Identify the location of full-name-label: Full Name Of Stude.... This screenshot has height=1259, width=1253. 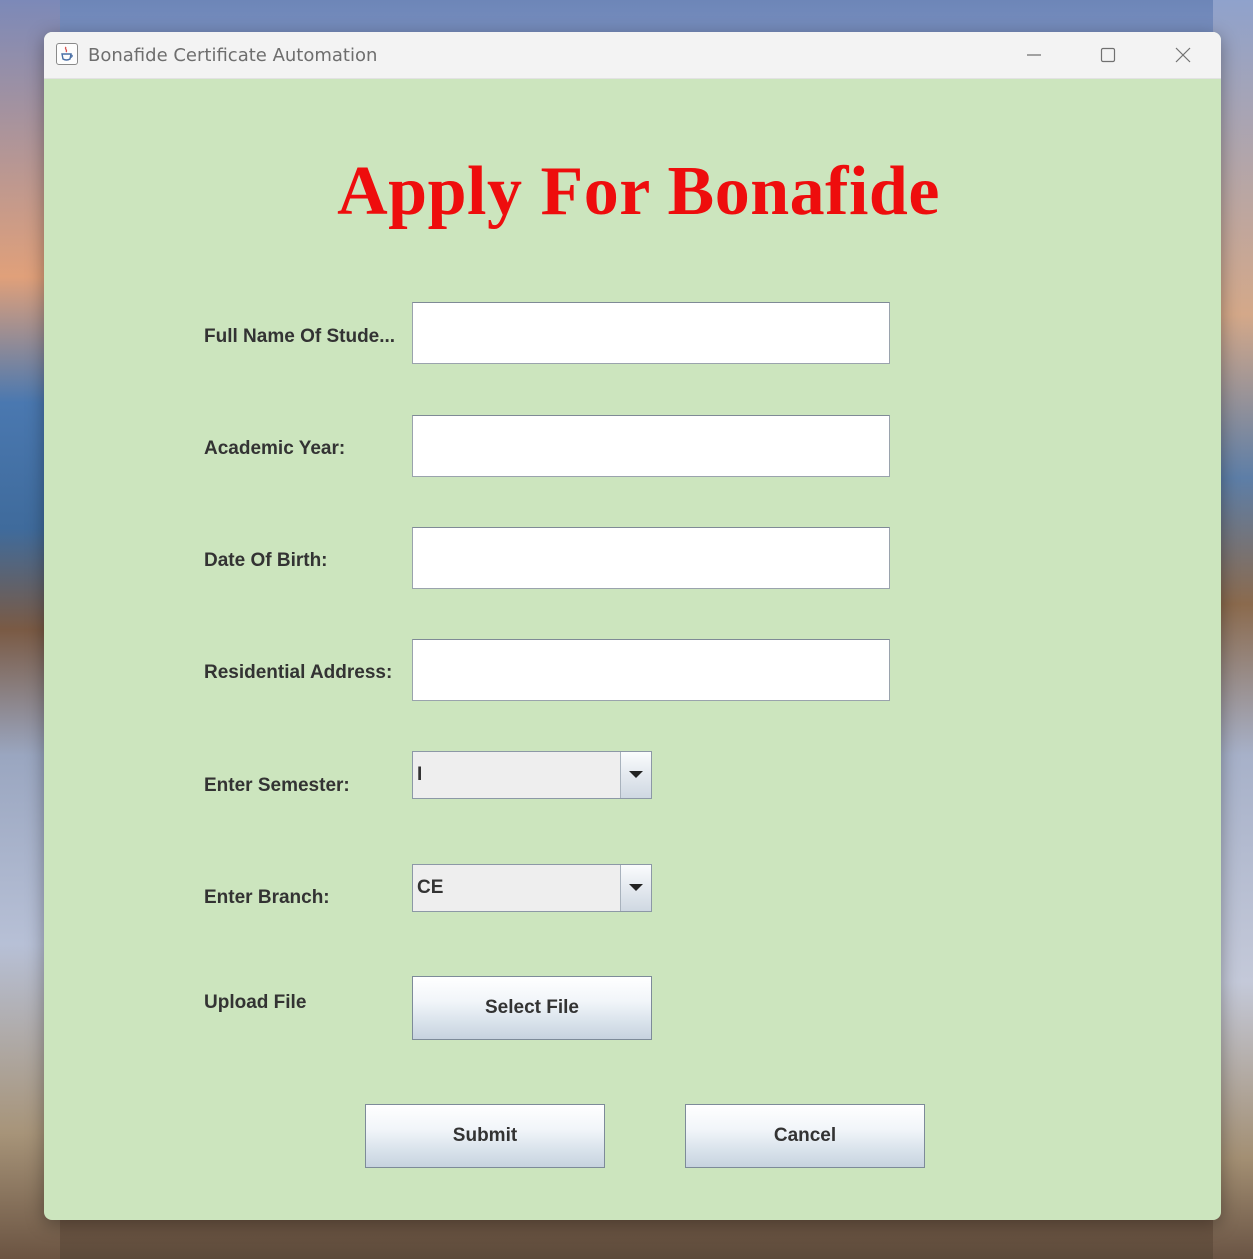
(300, 336).